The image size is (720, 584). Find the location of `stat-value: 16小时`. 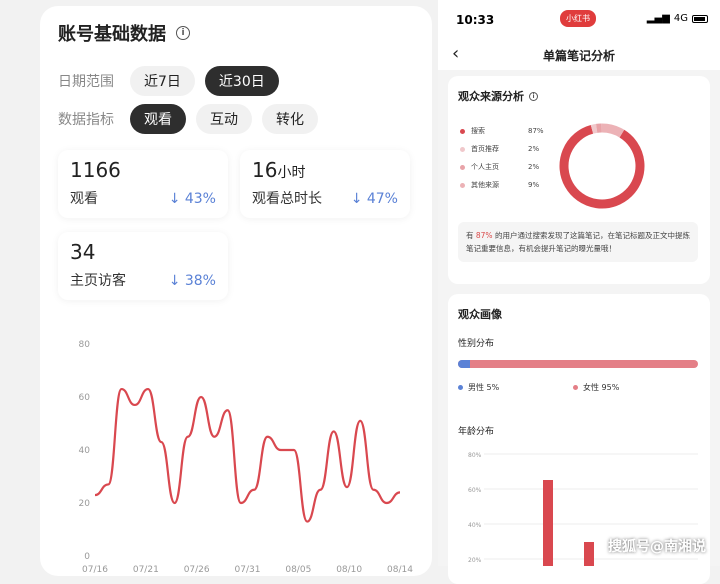

stat-value: 16小时 is located at coordinates (325, 170).